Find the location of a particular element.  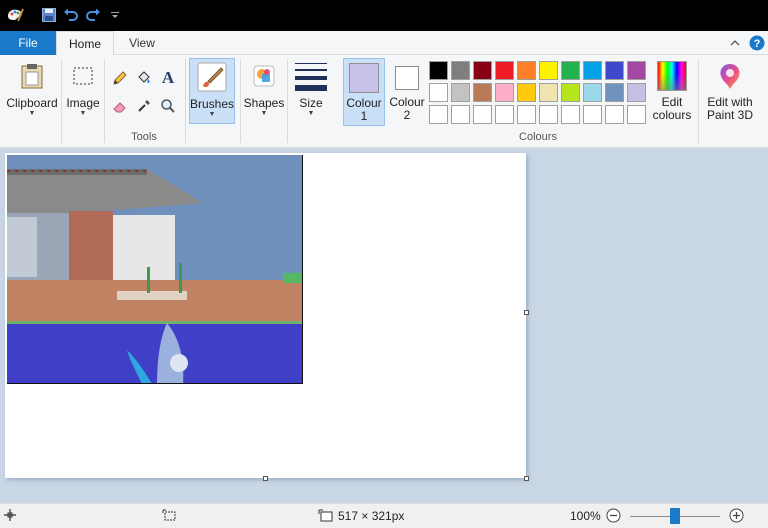

colour-1-button: Colour 1 is located at coordinates (364, 92).